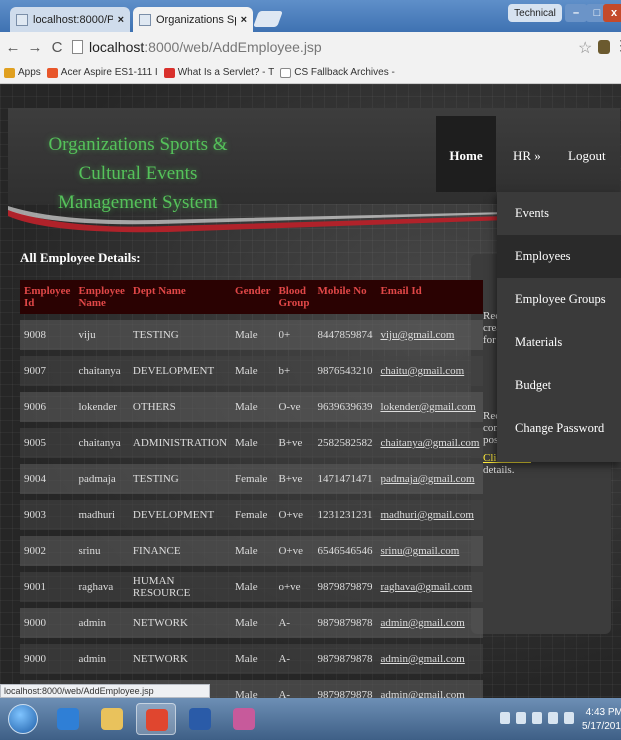 This screenshot has width=621, height=740. Describe the element at coordinates (345, 587) in the screenshot. I see `cell-mobile-no: 9879879879` at that location.